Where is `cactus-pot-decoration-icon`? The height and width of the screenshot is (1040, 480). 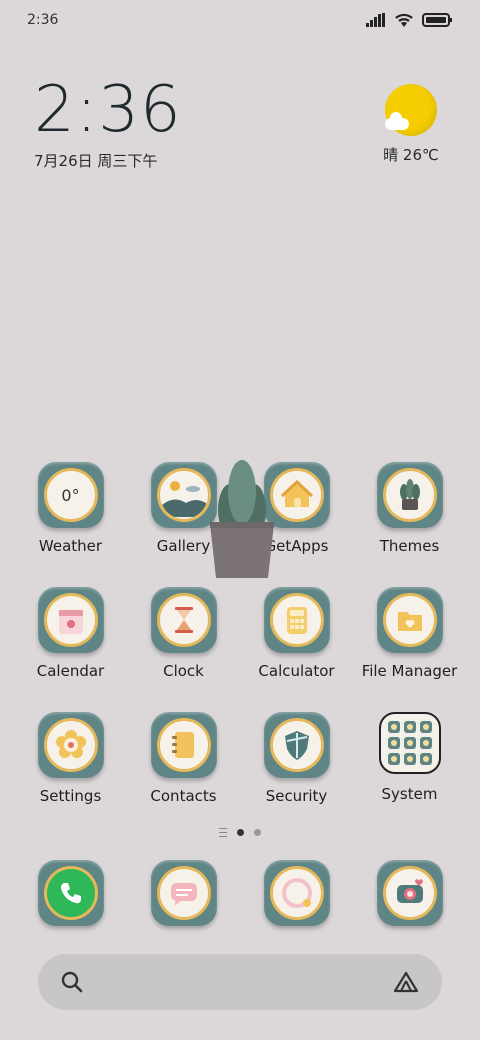
cactus-pot-decoration-icon is located at coordinates (242, 519).